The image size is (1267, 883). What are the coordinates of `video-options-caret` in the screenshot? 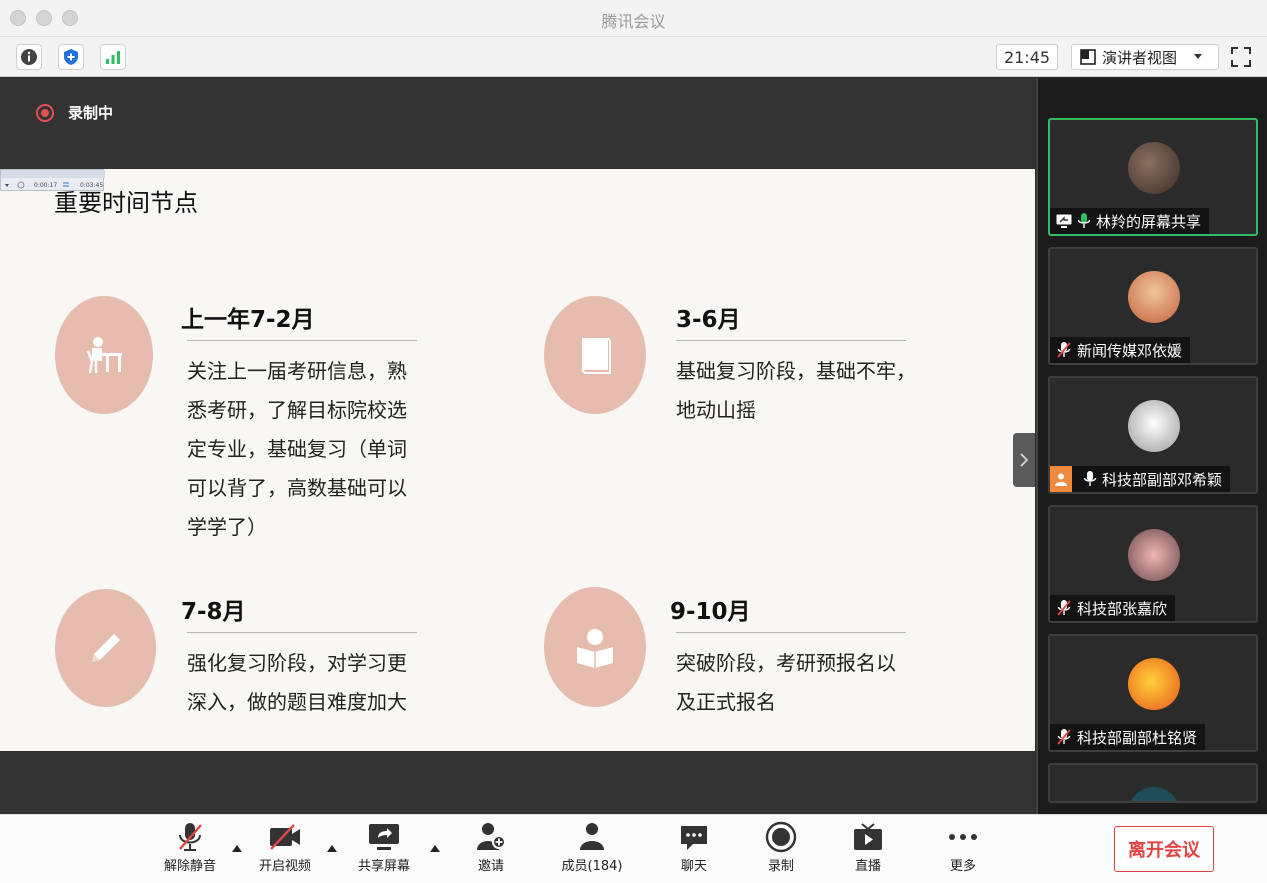 It's located at (332, 848).